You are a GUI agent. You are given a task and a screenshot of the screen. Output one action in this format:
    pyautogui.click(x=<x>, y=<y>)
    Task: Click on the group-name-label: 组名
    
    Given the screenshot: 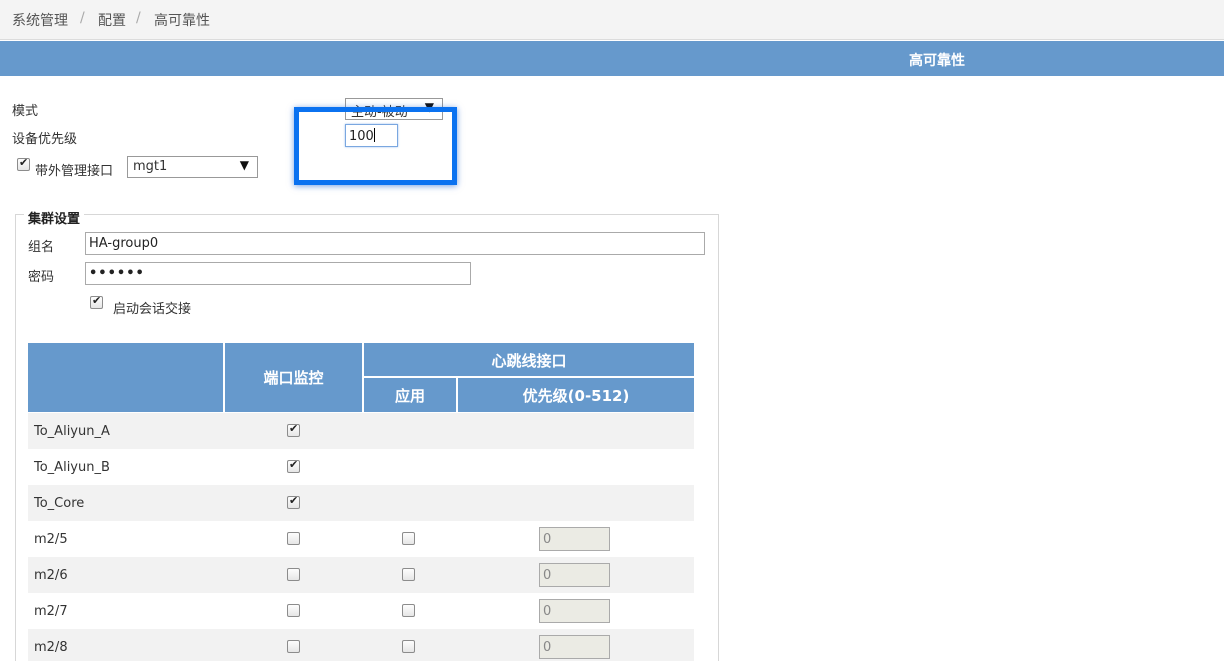 What is the action you would take?
    pyautogui.click(x=41, y=247)
    